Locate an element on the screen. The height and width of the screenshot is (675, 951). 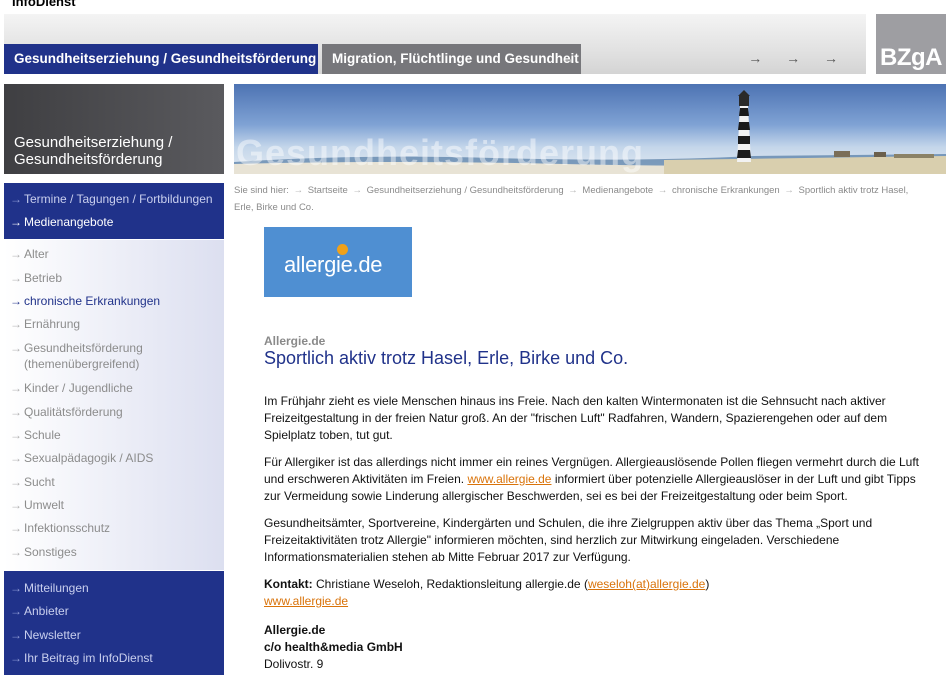
sidebar-item-label: Umwelt is located at coordinates (44, 505).